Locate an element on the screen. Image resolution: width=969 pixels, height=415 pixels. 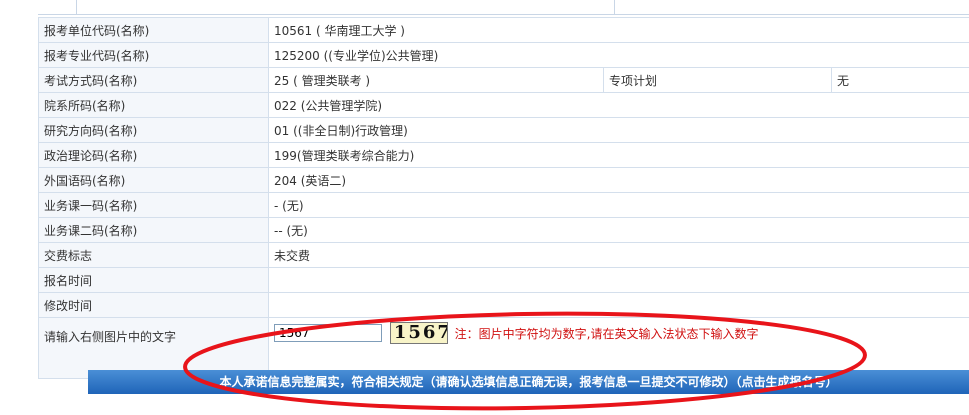
field-value: -- (无) is located at coordinates (618, 230).